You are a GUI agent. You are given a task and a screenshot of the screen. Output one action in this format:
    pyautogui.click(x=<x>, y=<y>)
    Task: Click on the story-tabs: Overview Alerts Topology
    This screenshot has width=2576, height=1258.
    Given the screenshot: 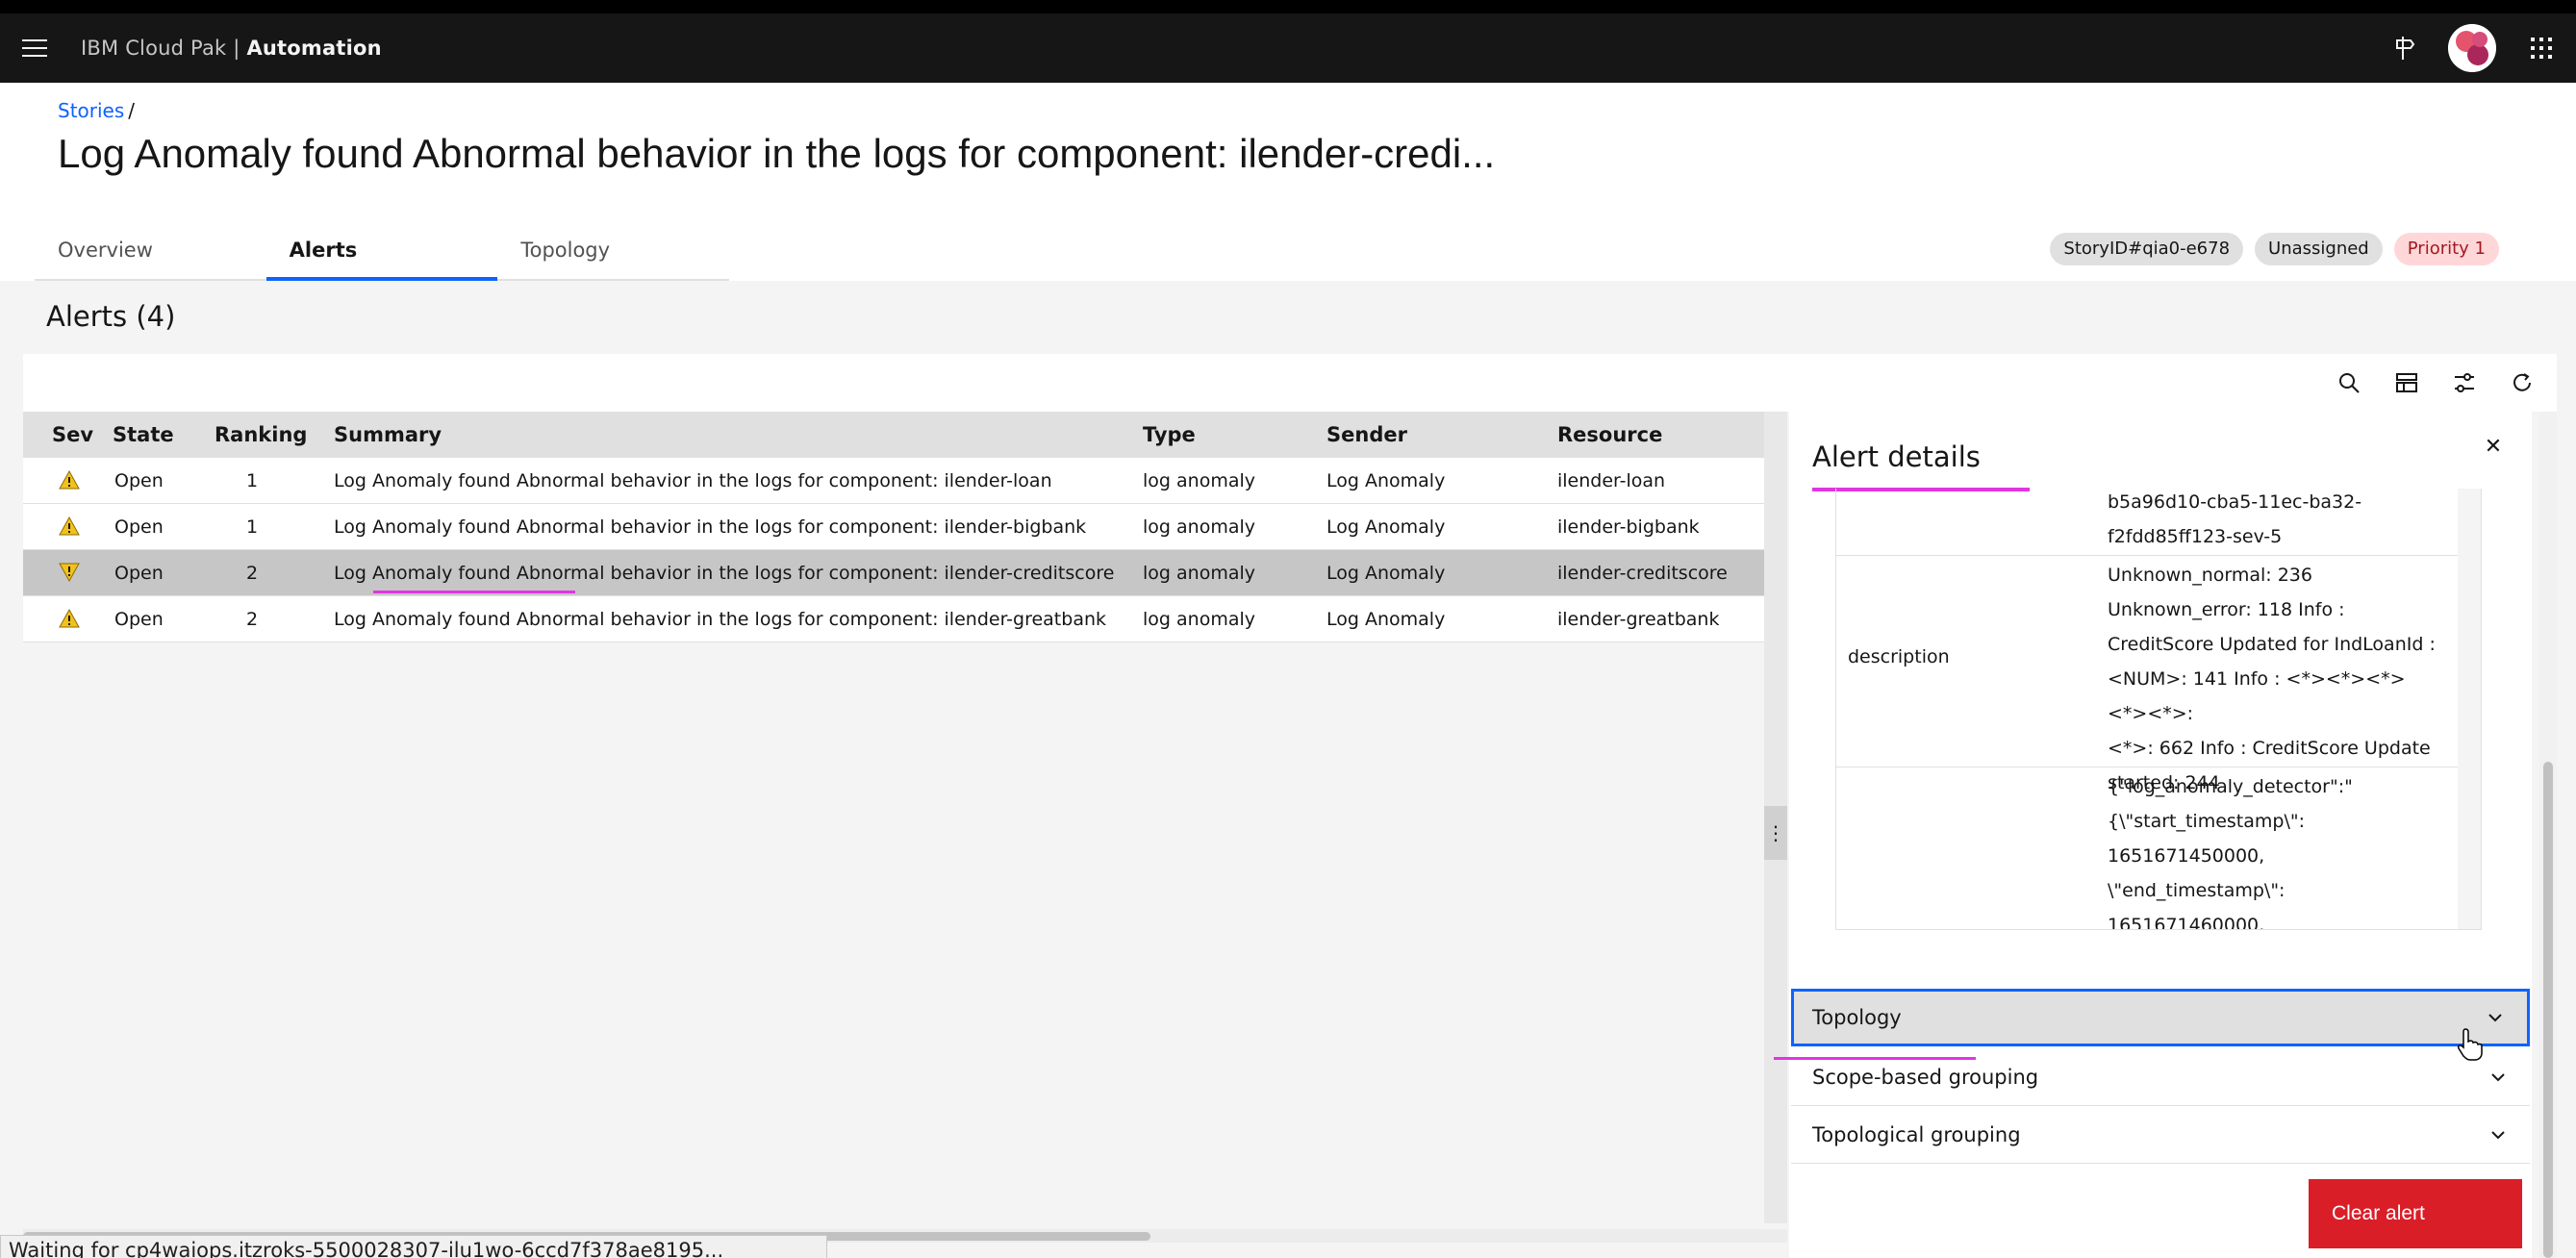 What is the action you would take?
    pyautogui.click(x=382, y=256)
    